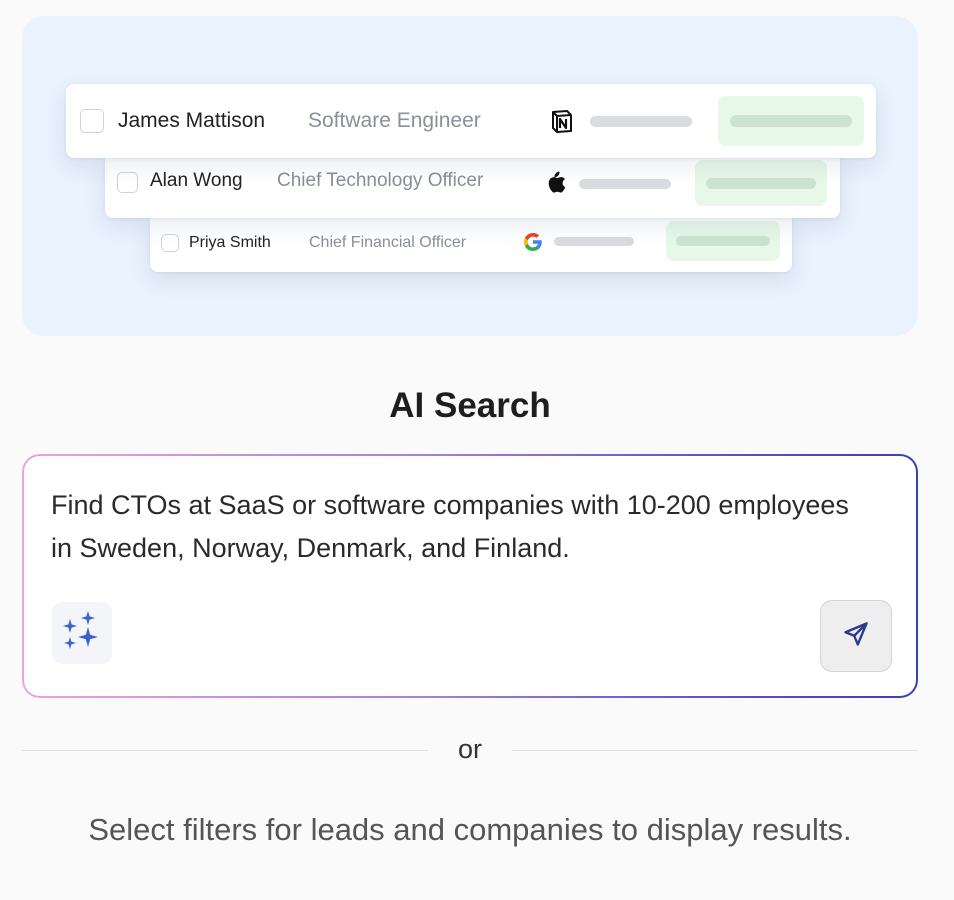 Image resolution: width=954 pixels, height=900 pixels. I want to click on lead-name: James Mattison, so click(192, 120).